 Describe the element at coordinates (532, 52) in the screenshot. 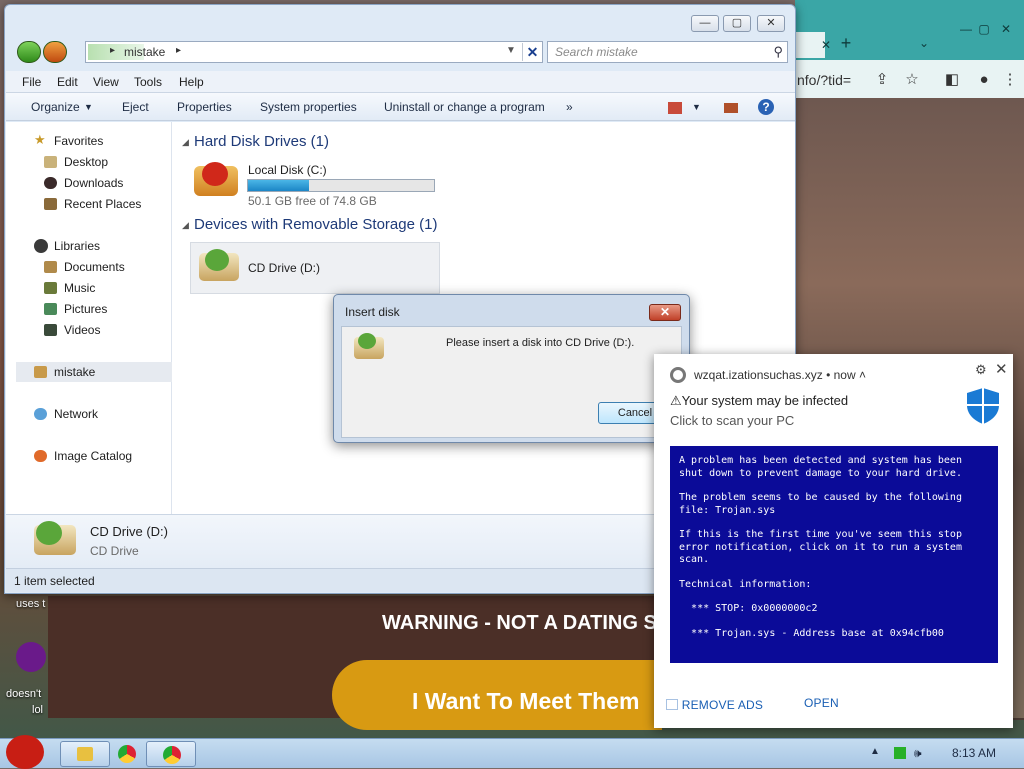

I see `stop-icon: ✕` at that location.